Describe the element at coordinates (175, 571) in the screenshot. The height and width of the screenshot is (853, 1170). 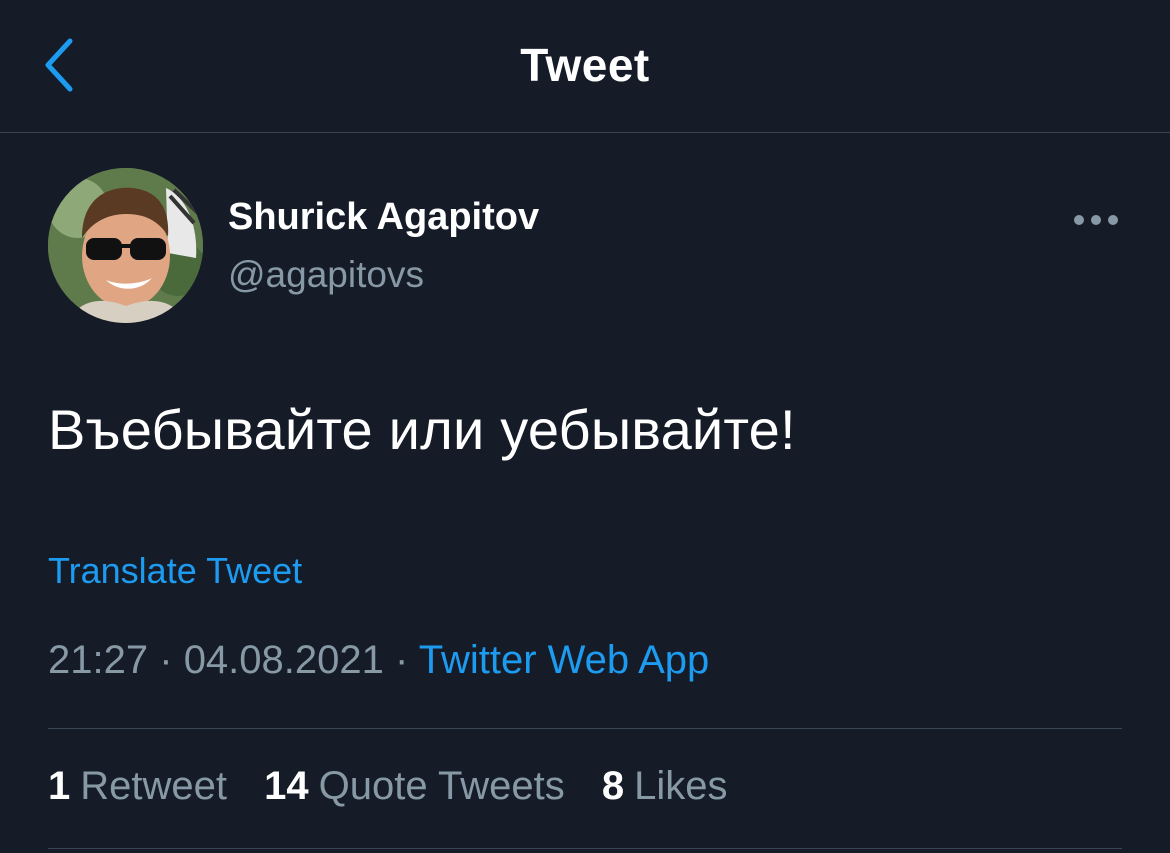
I see `translate-tweet-link: Translate Tweet` at that location.